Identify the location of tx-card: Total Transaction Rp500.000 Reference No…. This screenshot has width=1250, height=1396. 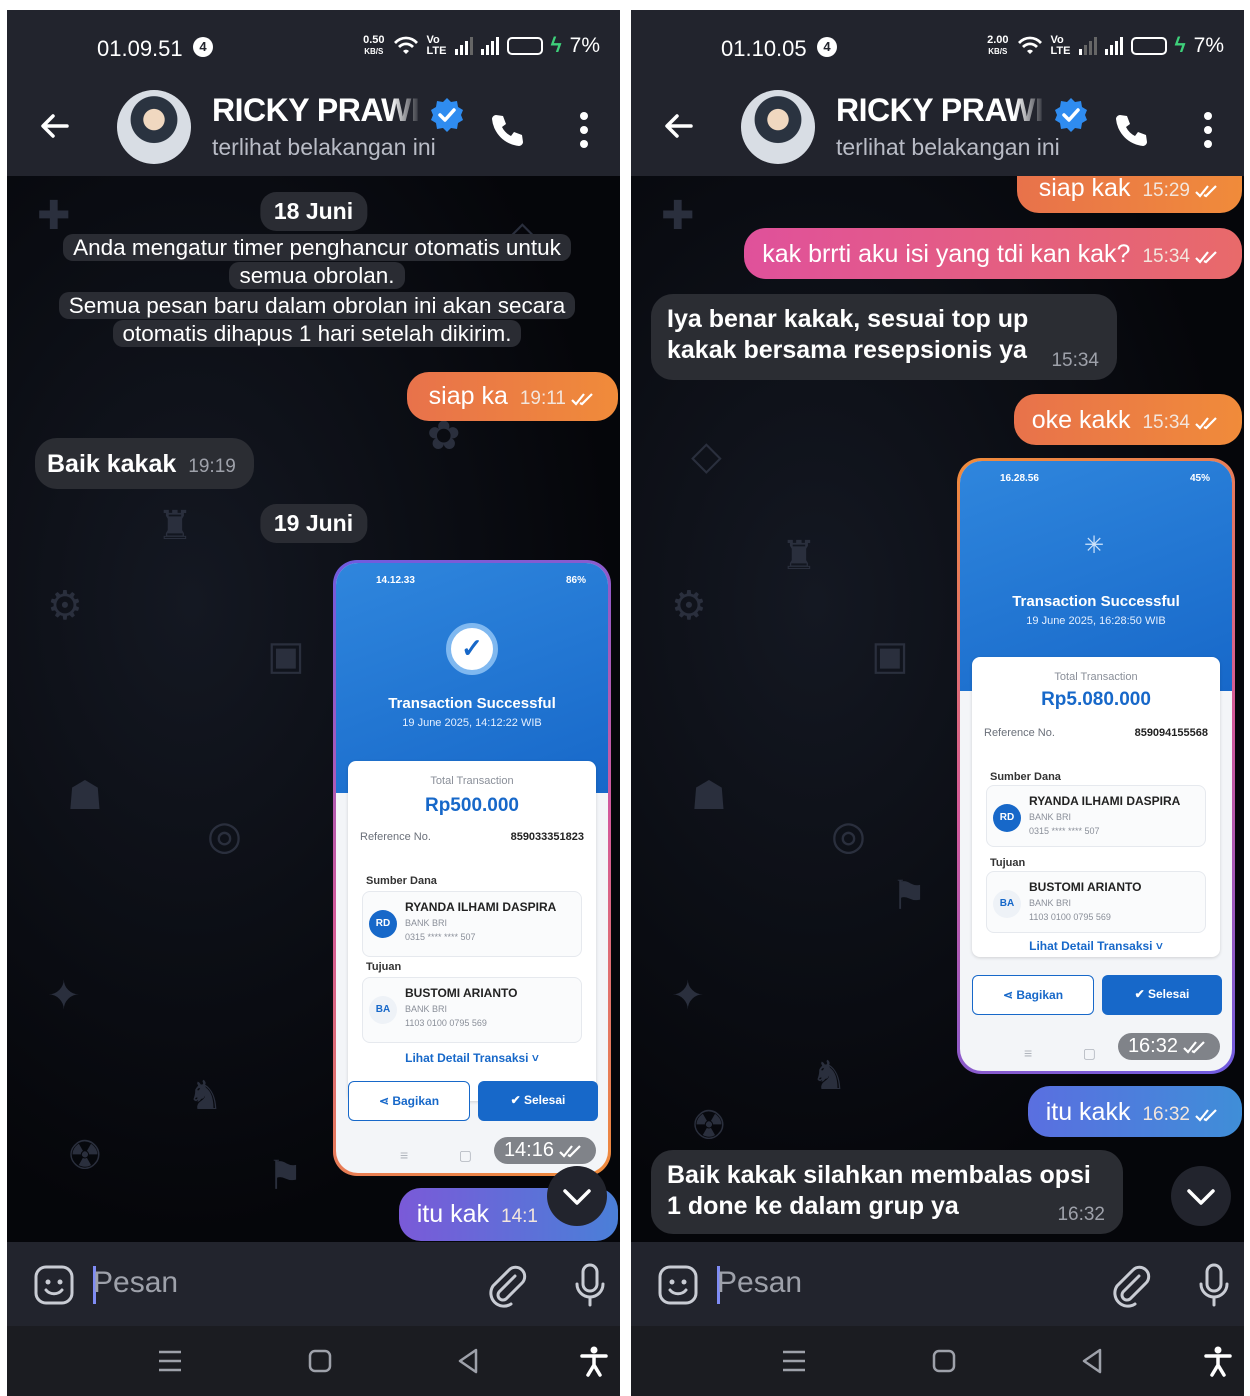
(472, 931).